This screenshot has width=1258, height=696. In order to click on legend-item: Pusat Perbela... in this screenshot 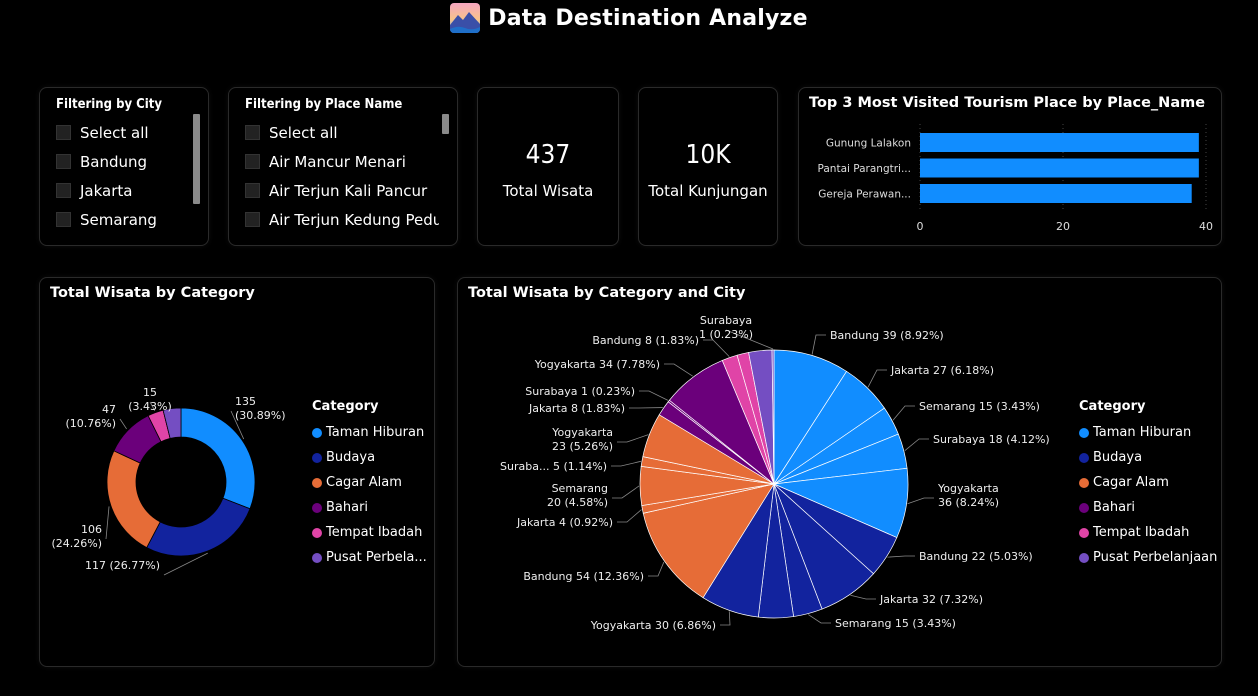, I will do `click(369, 557)`.